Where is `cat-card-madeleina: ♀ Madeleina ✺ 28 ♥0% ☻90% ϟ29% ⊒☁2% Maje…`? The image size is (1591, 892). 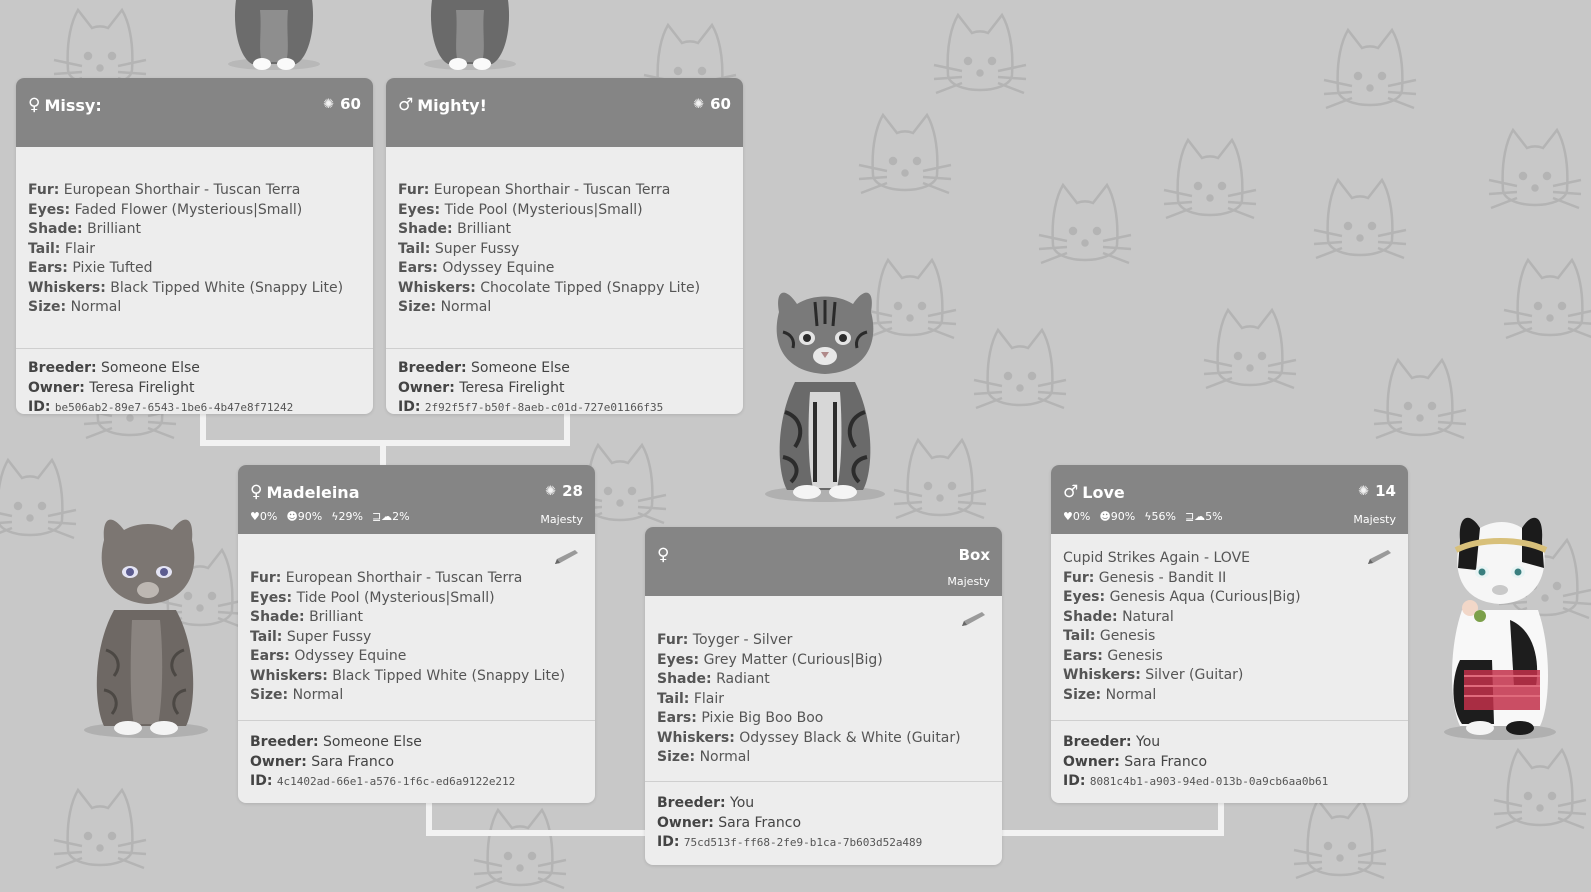
cat-card-madeleina: ♀ Madeleina ✺ 28 ♥0% ☻90% ϟ29% ⊒☁2% Maje… is located at coordinates (416, 634).